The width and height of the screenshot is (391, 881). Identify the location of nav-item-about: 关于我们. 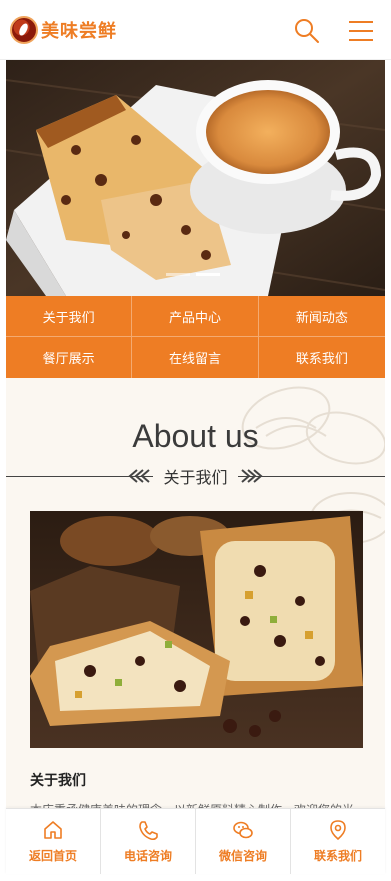
(69, 316).